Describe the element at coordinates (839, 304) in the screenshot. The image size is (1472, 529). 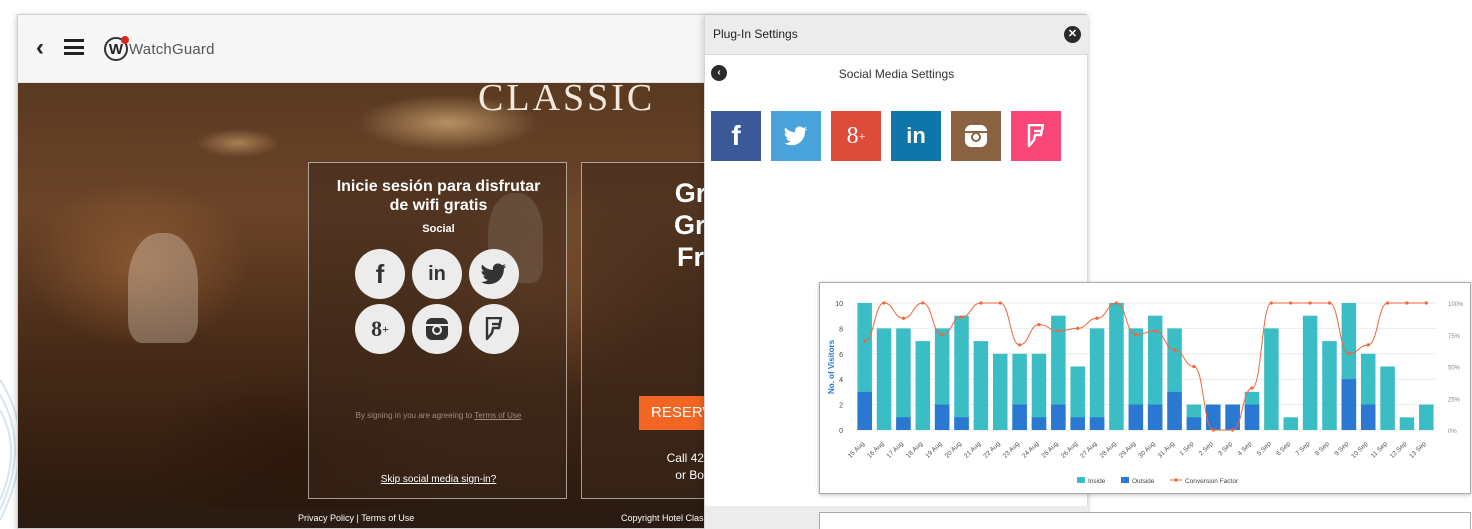
I see `y-tick-label: 10` at that location.